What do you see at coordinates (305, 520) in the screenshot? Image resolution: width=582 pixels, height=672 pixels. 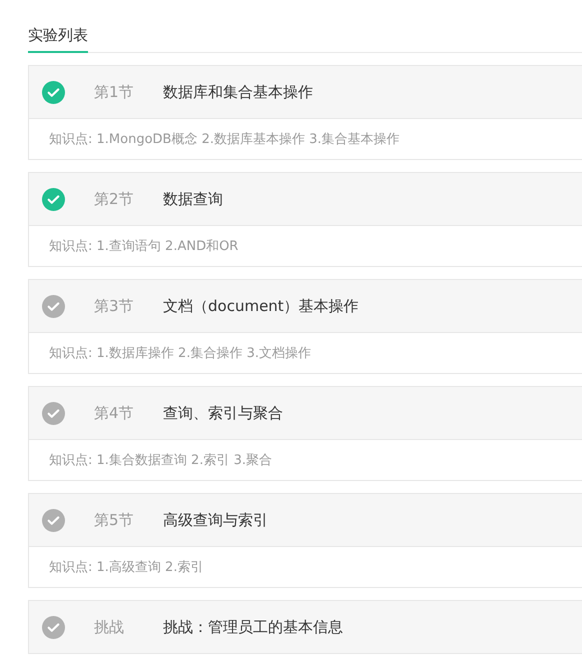 I see `lab-header: 第5节 高级查询与索引` at bounding box center [305, 520].